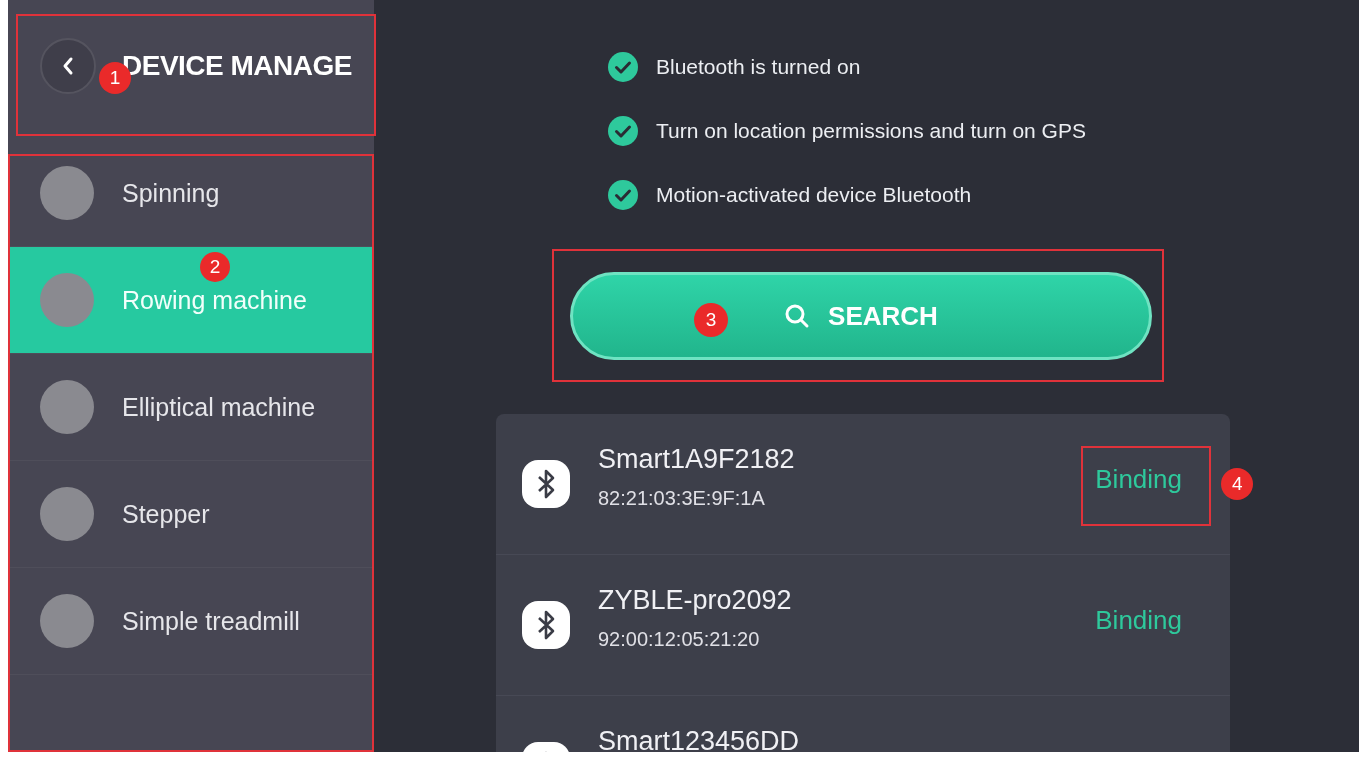  Describe the element at coordinates (191, 621) in the screenshot. I see `sidebar-item: Simple treadmill` at that location.